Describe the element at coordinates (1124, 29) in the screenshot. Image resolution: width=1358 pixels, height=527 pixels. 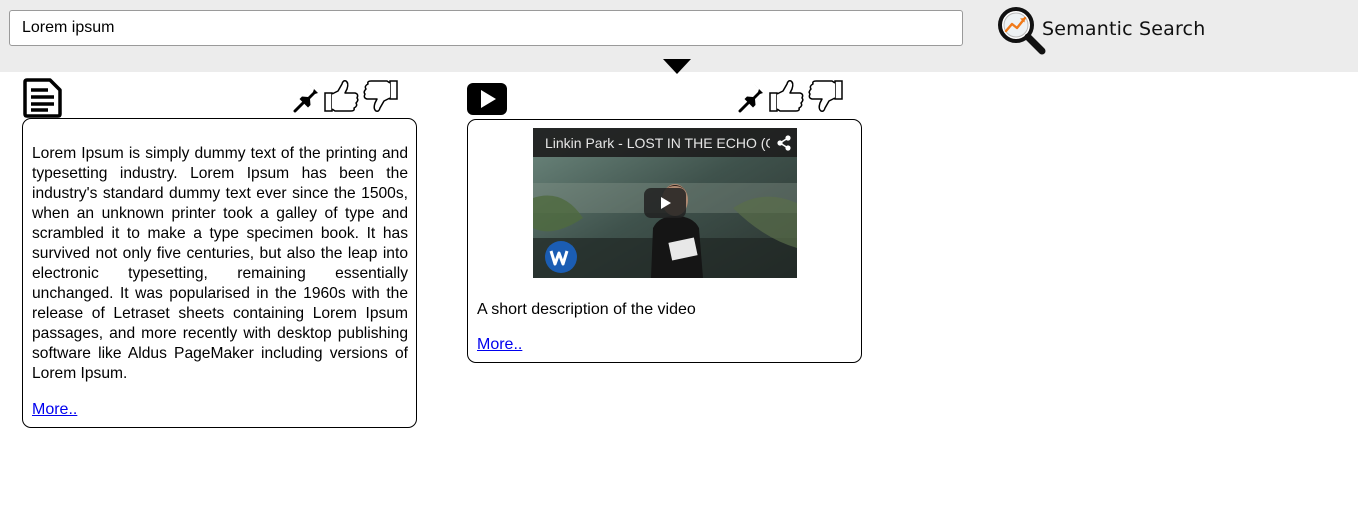
I see `logo-text: Semantic Search` at that location.